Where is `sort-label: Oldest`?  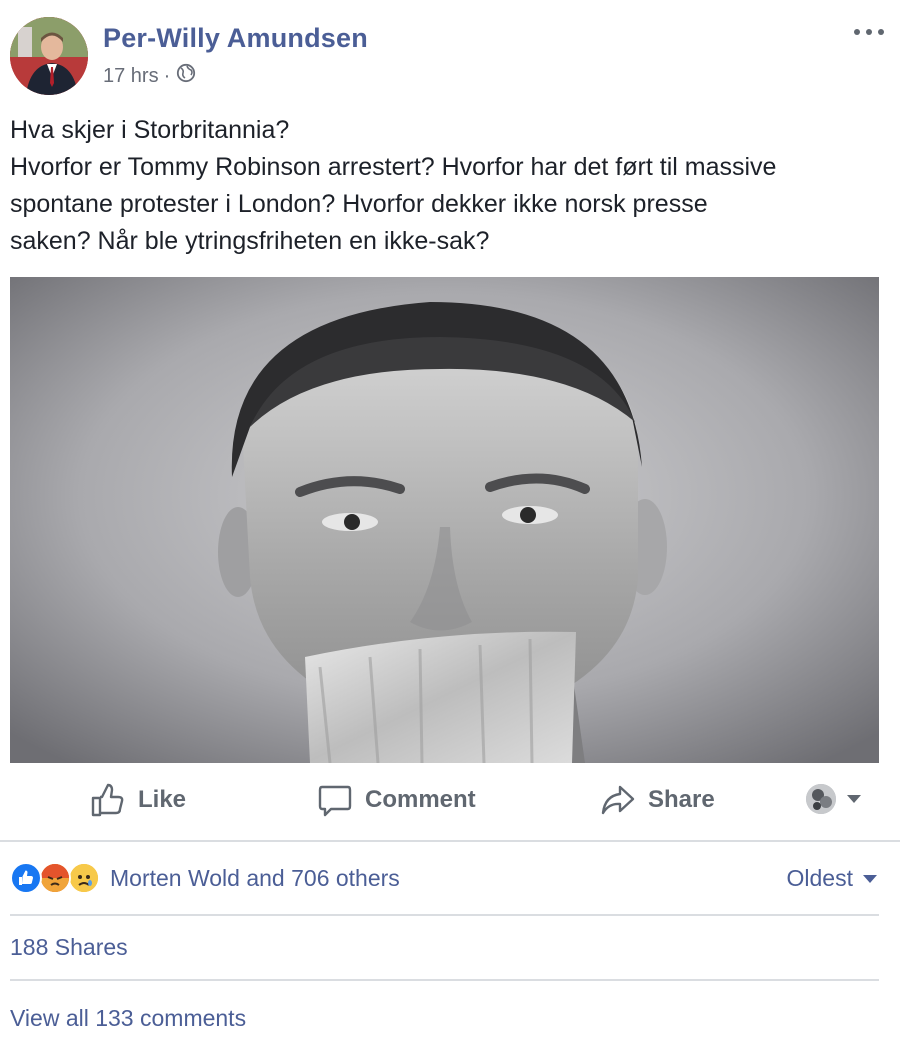
sort-label: Oldest is located at coordinates (819, 878).